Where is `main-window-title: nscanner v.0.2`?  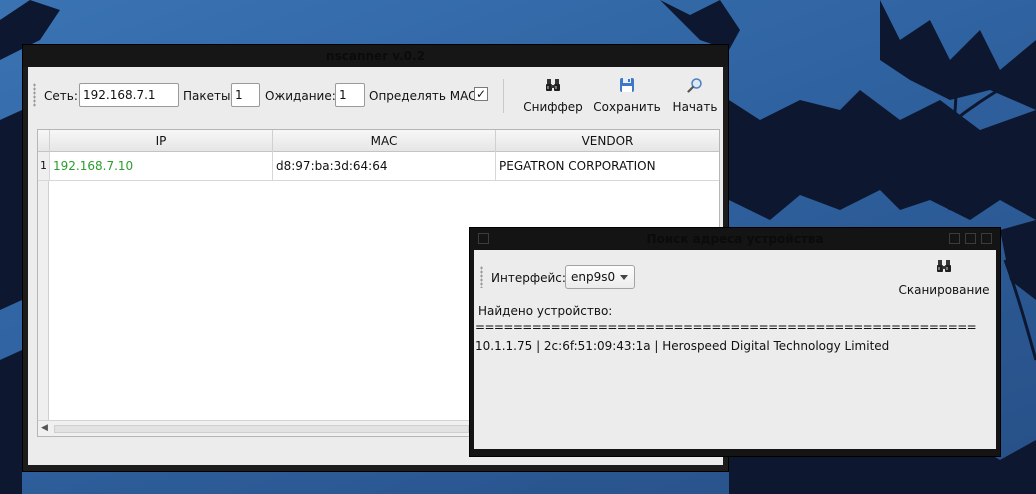
main-window-title: nscanner v.0.2 is located at coordinates (375, 56).